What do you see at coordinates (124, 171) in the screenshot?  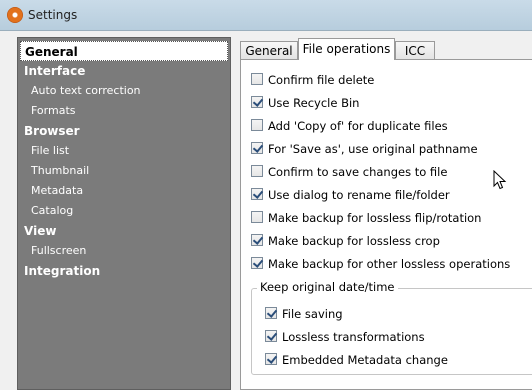 I see `sidebar-item-thumbnail: Thumbnail` at bounding box center [124, 171].